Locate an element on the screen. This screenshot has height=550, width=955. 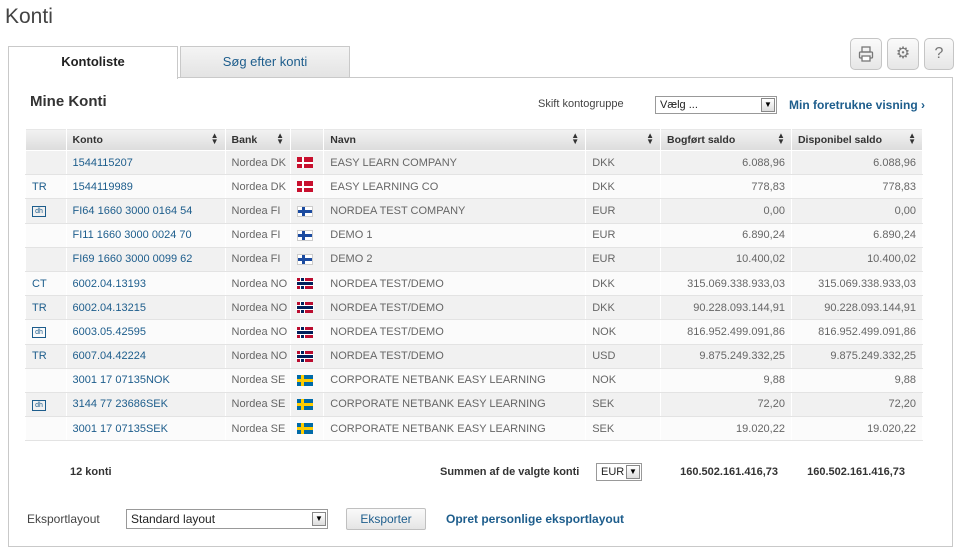
settings-button: ⚙ is located at coordinates (903, 54).